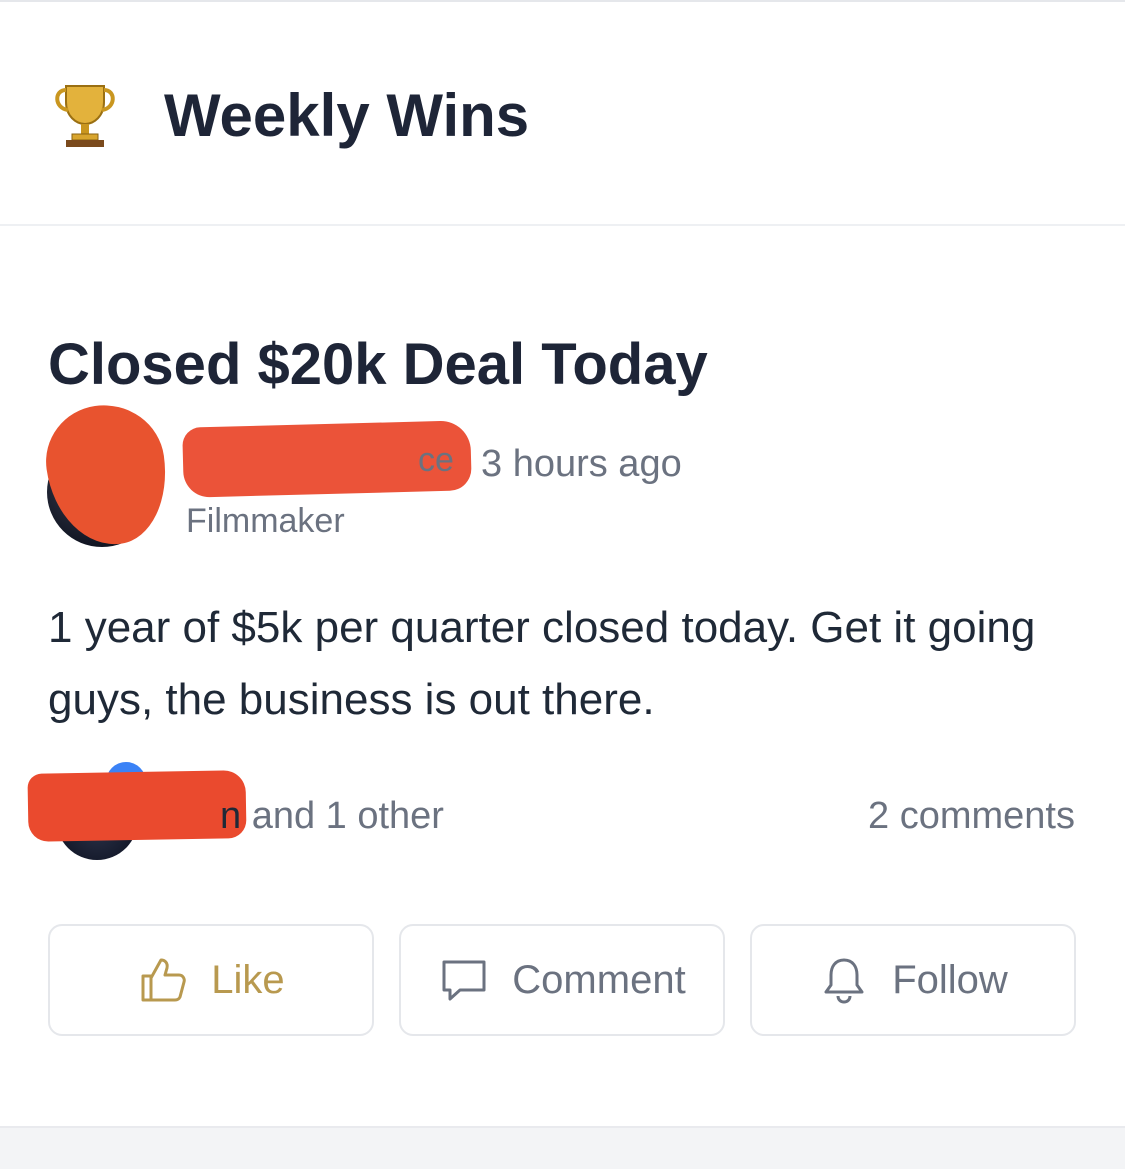 This screenshot has width=1125, height=1169. I want to click on reactions-summary: n and 1 other, so click(332, 816).